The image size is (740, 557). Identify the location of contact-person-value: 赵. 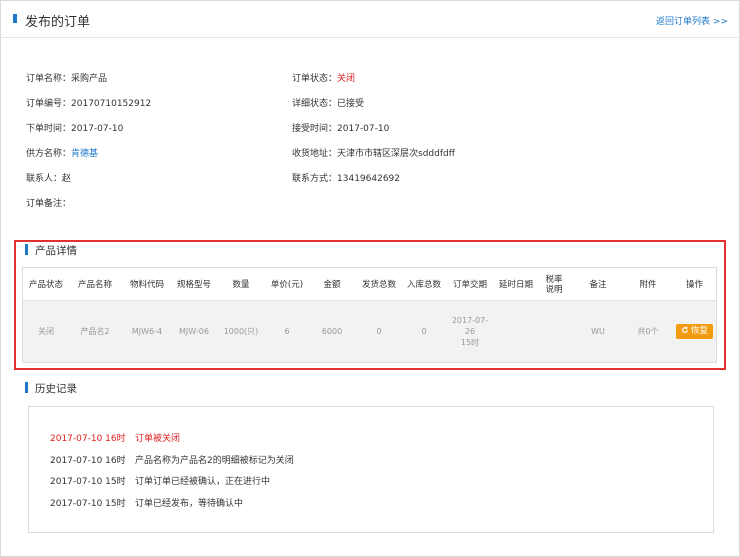
(67, 179).